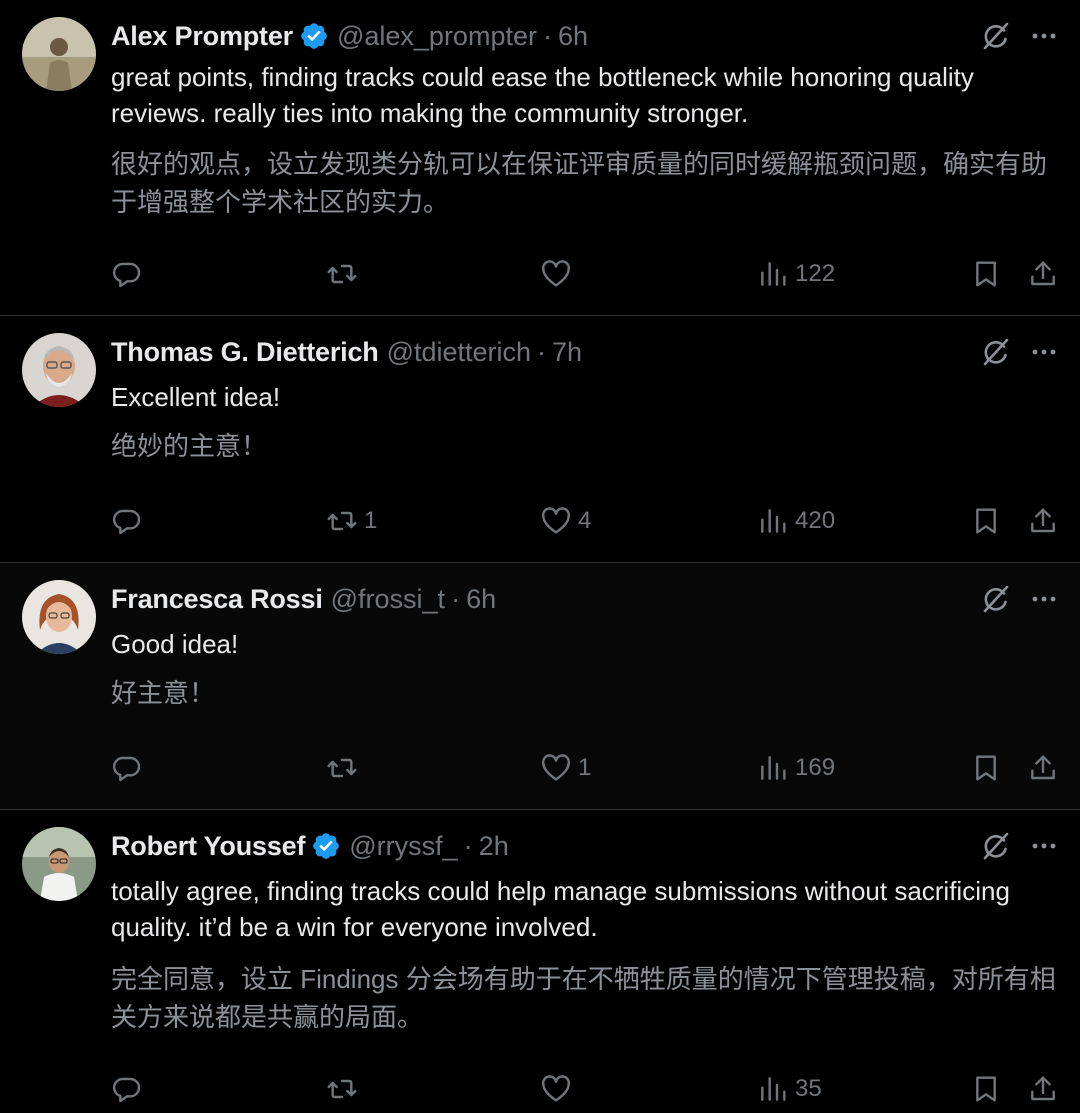 The image size is (1080, 1113). I want to click on author-name: Alex Prompter, so click(202, 36).